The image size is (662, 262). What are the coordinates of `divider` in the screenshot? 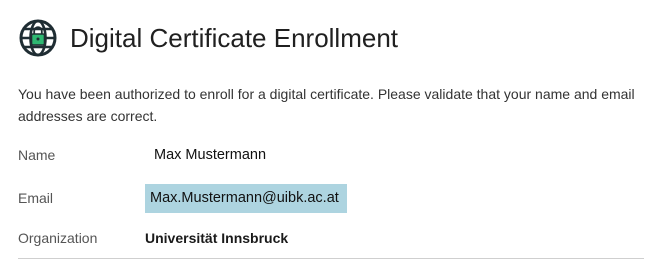 It's located at (331, 258).